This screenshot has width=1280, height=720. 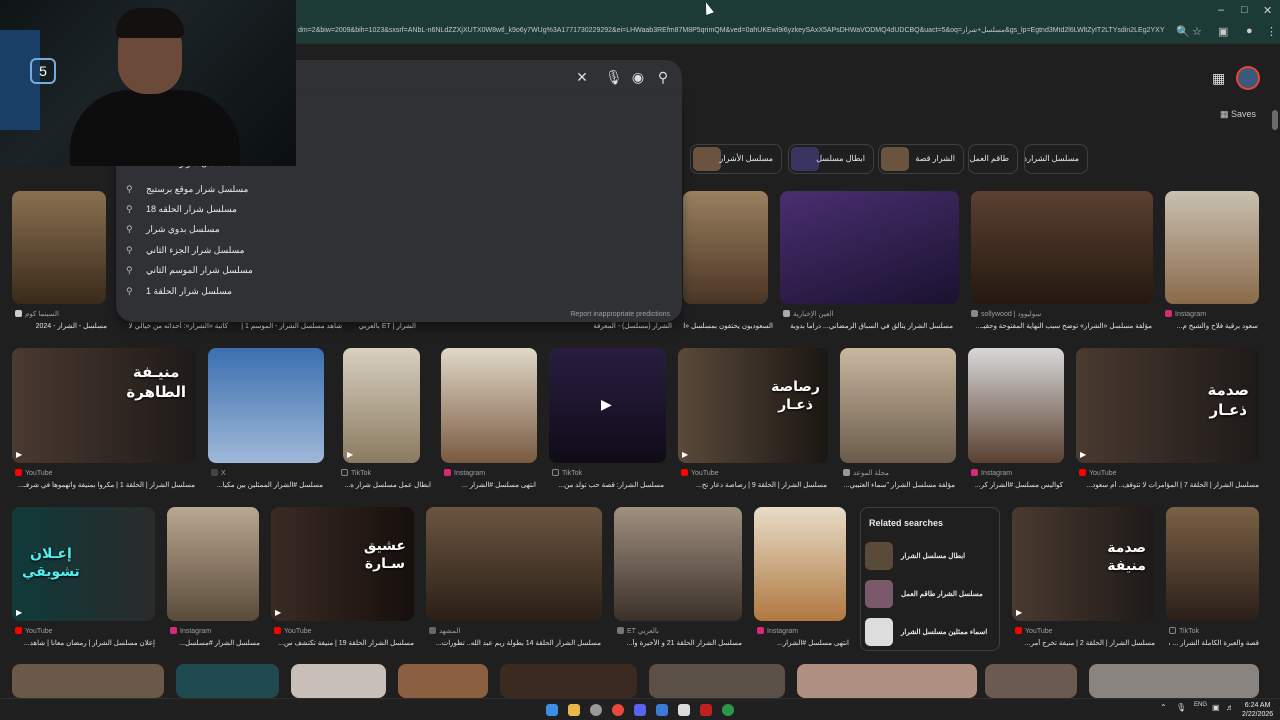 I want to click on result-caption: مسلسل - الشرار - 2024, so click(x=61, y=326).